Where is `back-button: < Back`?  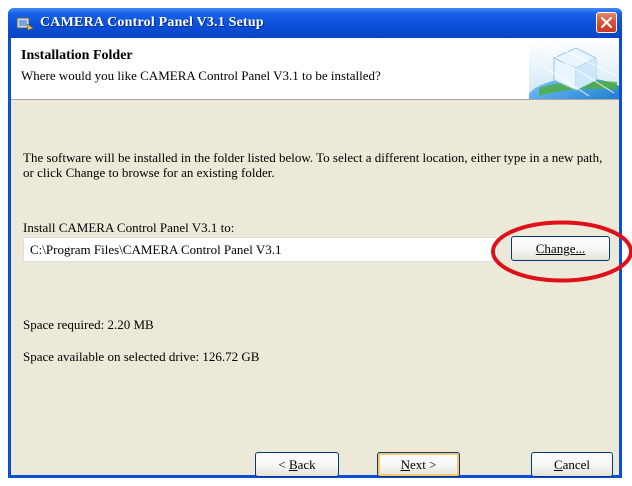
back-button: < Back is located at coordinates (297, 464).